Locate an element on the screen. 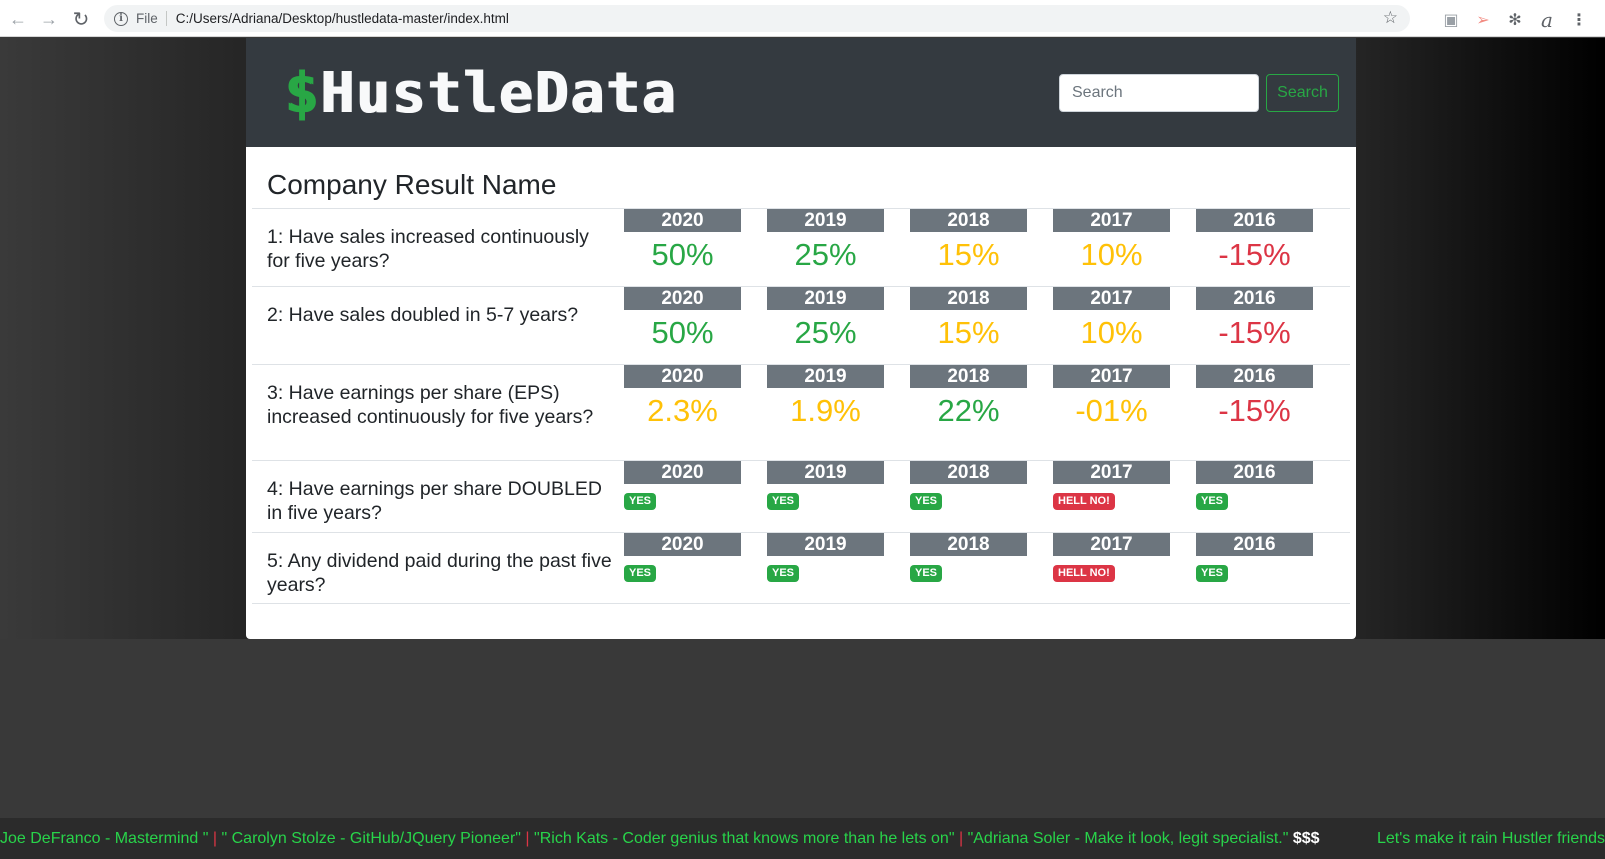 The width and height of the screenshot is (1605, 859). back-arrow-icon: ← is located at coordinates (18, 19).